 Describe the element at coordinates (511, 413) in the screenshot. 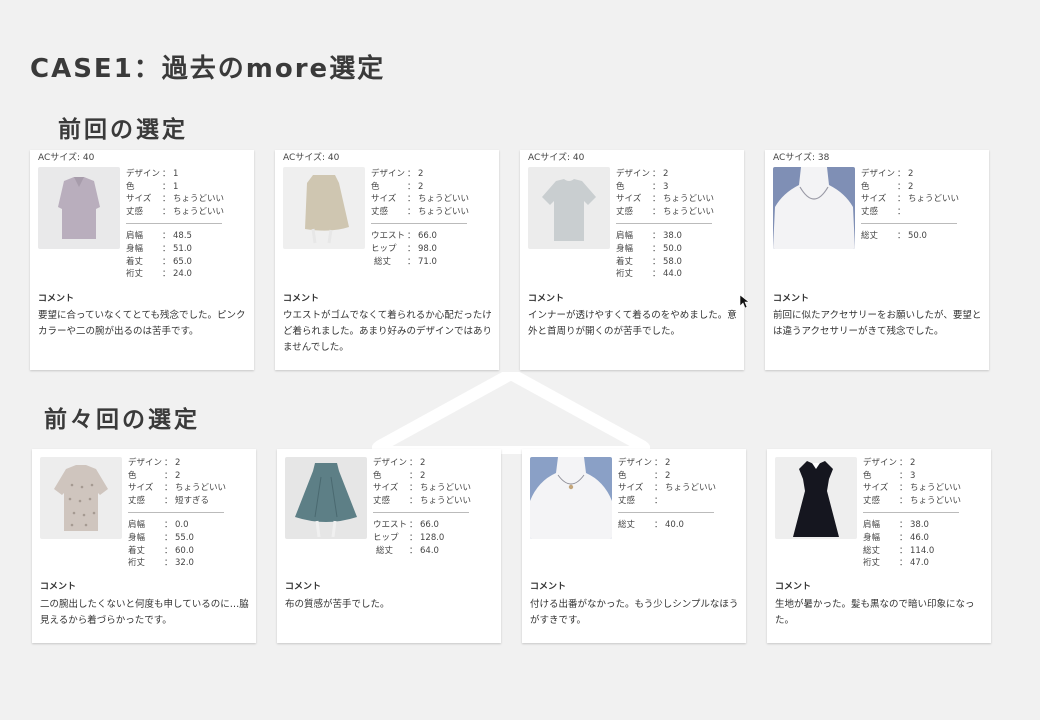

I see `hanger-icon` at that location.